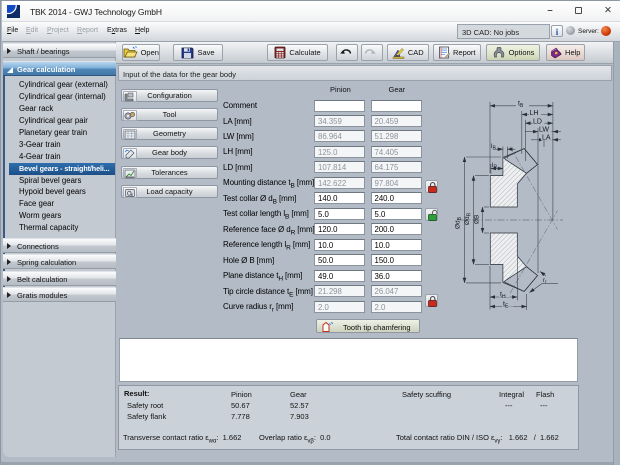  I want to click on svg-text: LA, so click(546, 138).